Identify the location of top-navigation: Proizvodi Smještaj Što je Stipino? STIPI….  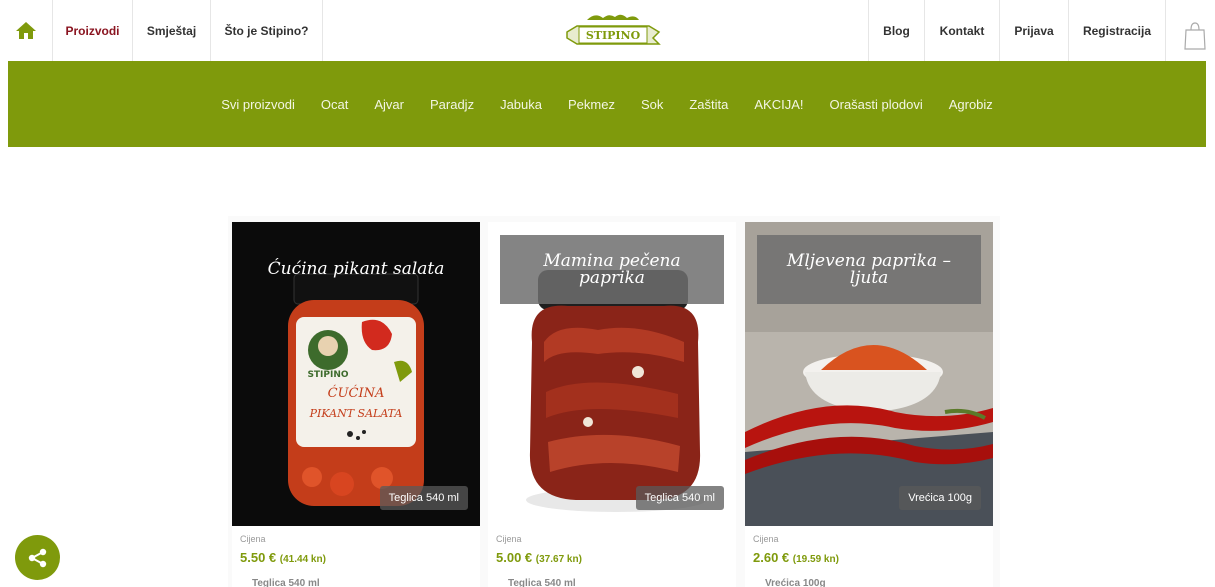
(607, 30).